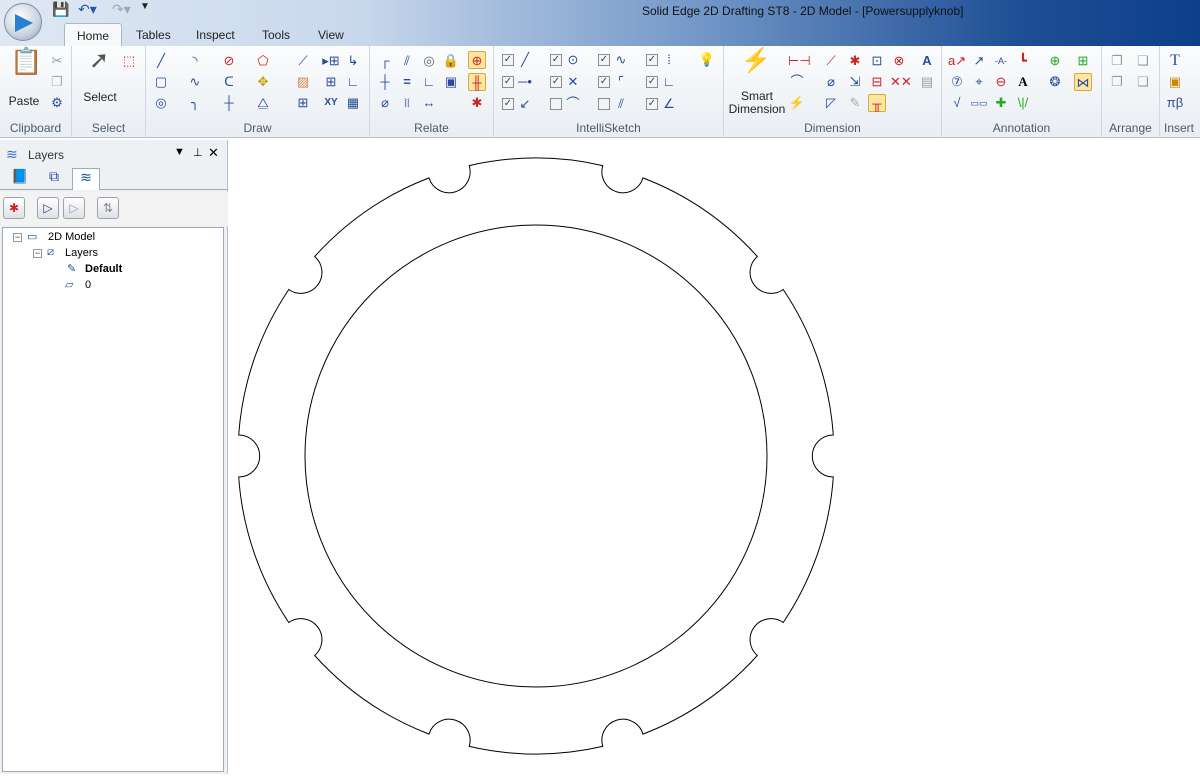  What do you see at coordinates (24, 101) in the screenshot?
I see `paste-button: Paste` at bounding box center [24, 101].